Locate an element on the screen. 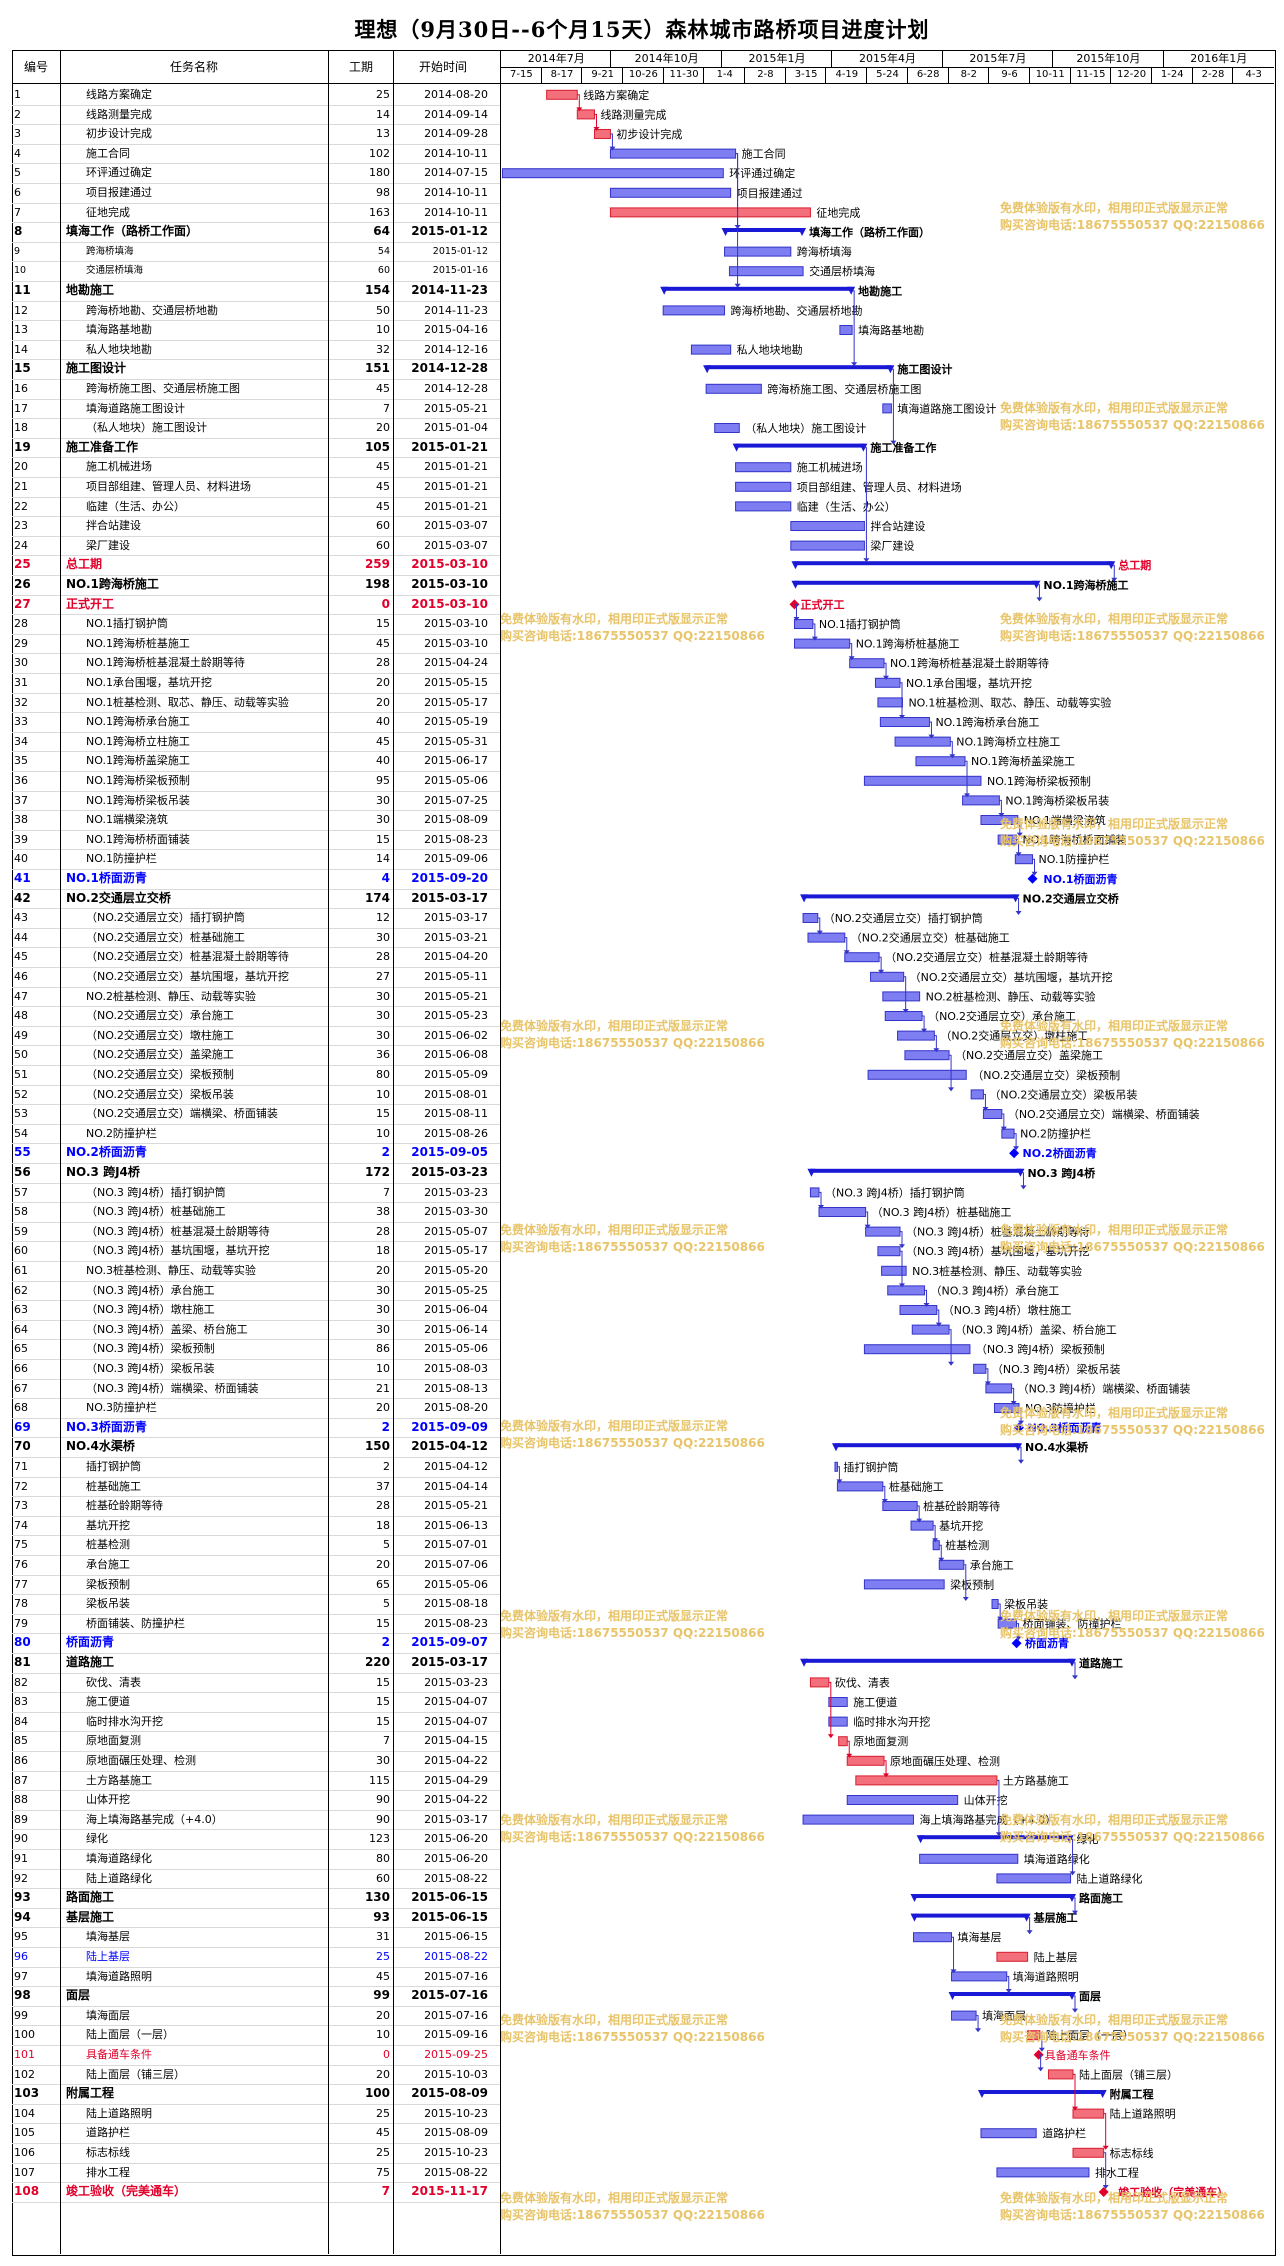 The height and width of the screenshot is (2266, 1284). bar-label: （NO.3 跨J4桥）桩基混凝土龄期等待 is located at coordinates (998, 1232).